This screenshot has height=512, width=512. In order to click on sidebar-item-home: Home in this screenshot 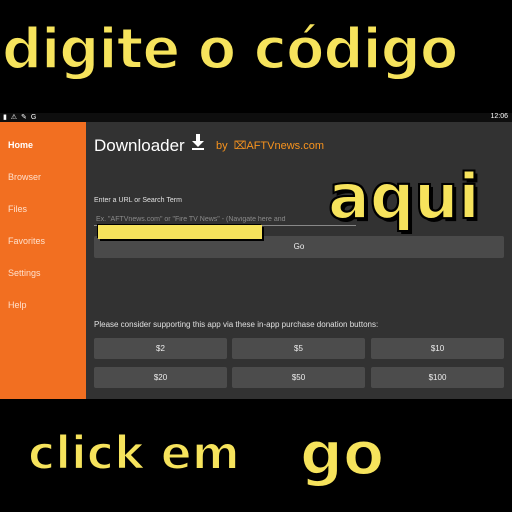, I will do `click(20, 145)`.